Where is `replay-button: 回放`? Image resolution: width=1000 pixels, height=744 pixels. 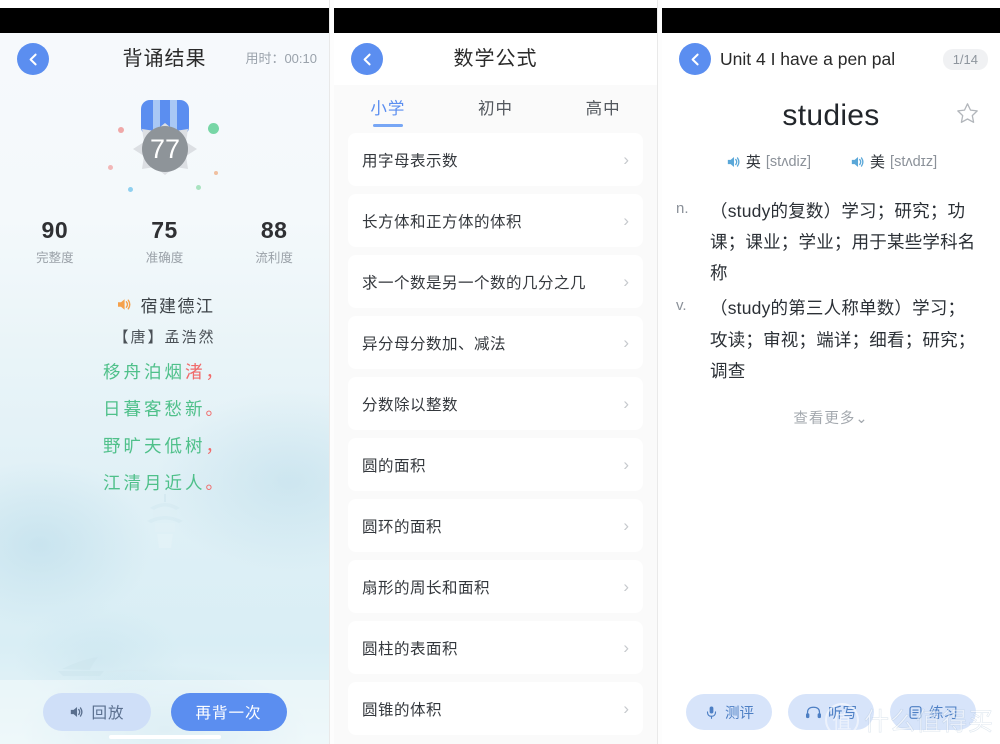 replay-button: 回放 is located at coordinates (96, 712).